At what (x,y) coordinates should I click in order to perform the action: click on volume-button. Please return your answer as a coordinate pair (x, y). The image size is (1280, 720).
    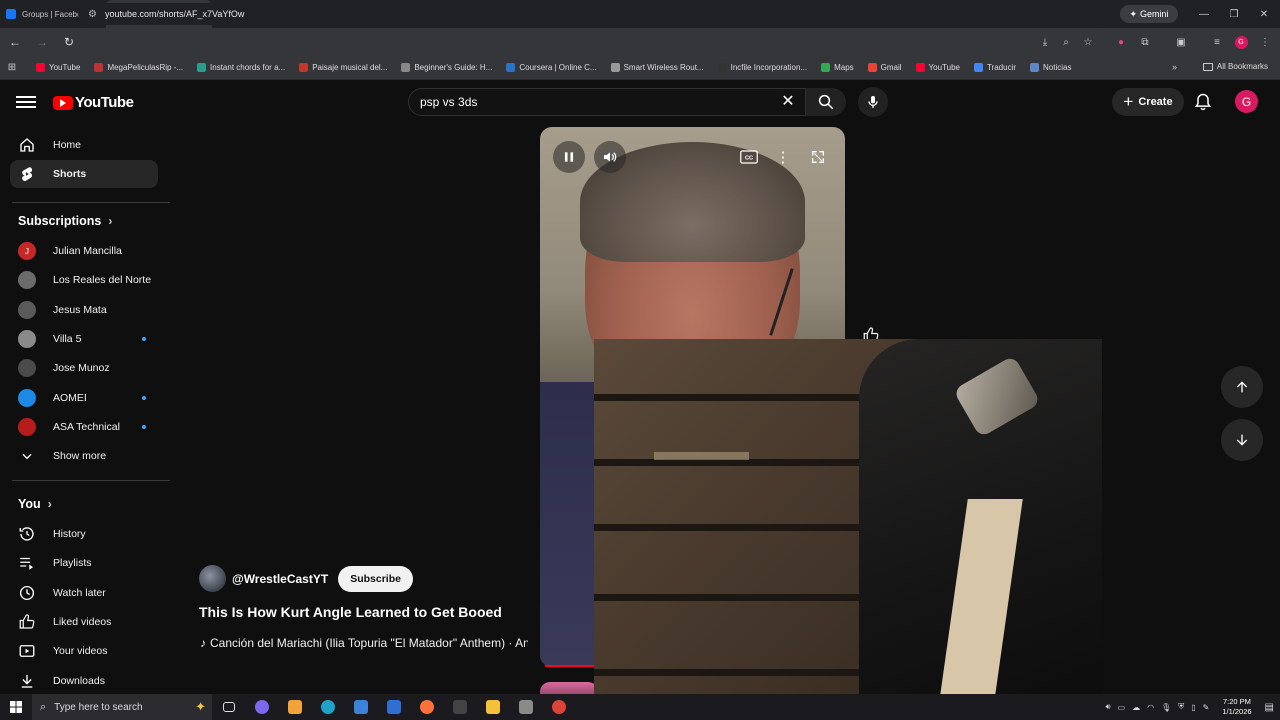
    Looking at the image, I should click on (610, 157).